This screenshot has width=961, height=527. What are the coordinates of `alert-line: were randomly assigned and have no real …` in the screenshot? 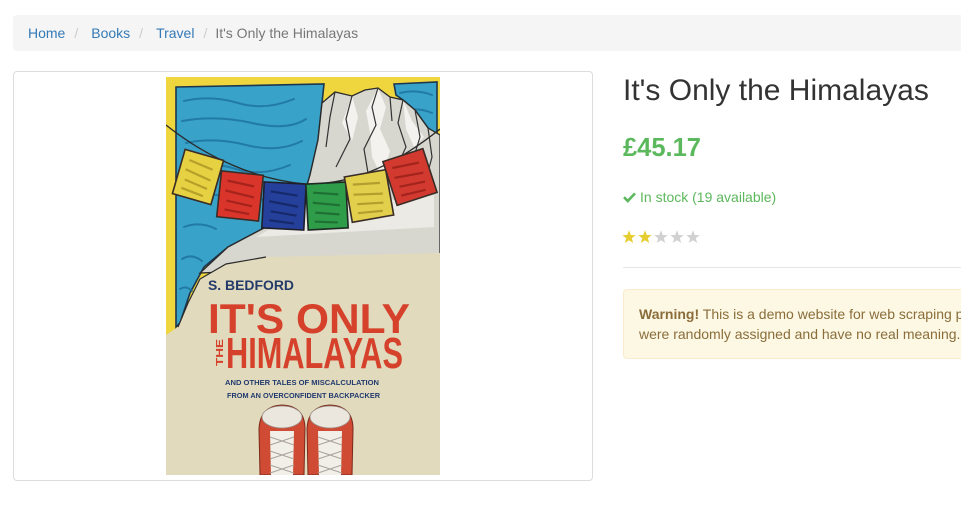 It's located at (800, 334).